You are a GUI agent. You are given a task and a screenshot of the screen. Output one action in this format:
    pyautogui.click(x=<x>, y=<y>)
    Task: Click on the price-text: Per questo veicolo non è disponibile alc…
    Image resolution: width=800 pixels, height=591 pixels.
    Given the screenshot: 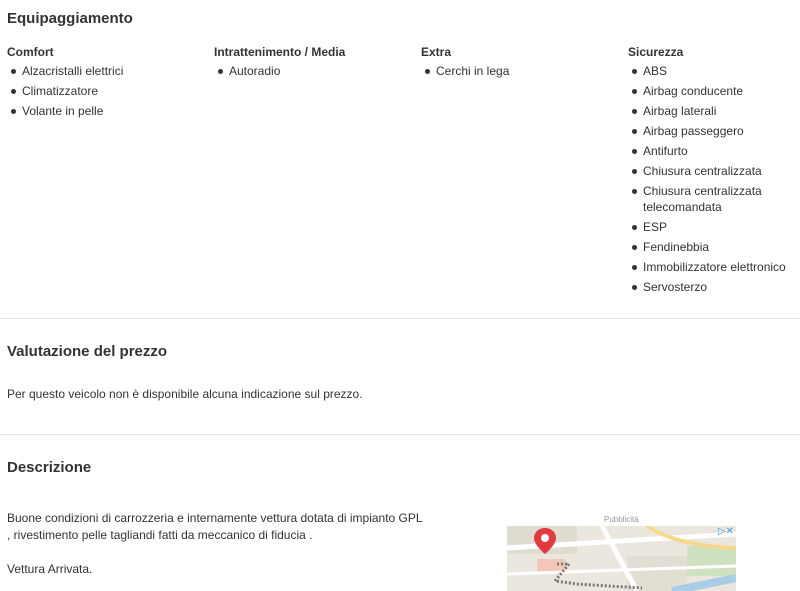 What is the action you would take?
    pyautogui.click(x=185, y=394)
    